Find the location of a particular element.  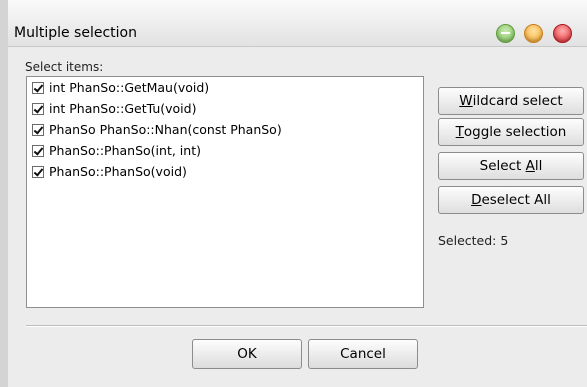

button-label: Select is located at coordinates (502, 166).